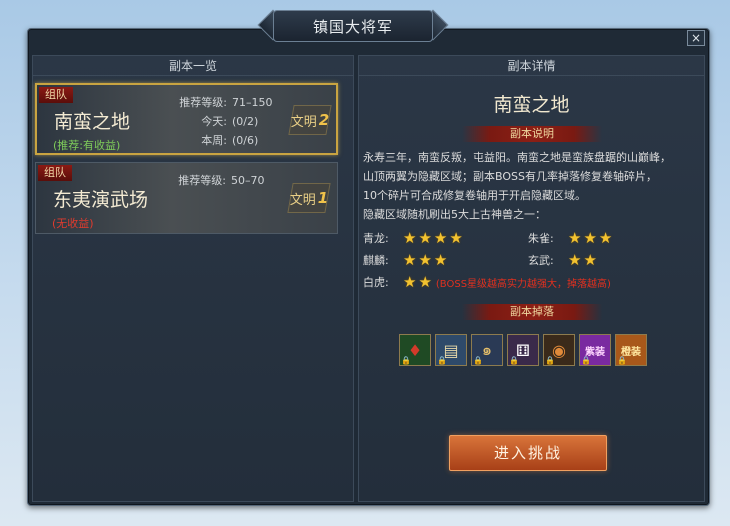 The height and width of the screenshot is (526, 730). What do you see at coordinates (559, 350) in the screenshot?
I see `armor-icon: ◉ 🔒` at bounding box center [559, 350].